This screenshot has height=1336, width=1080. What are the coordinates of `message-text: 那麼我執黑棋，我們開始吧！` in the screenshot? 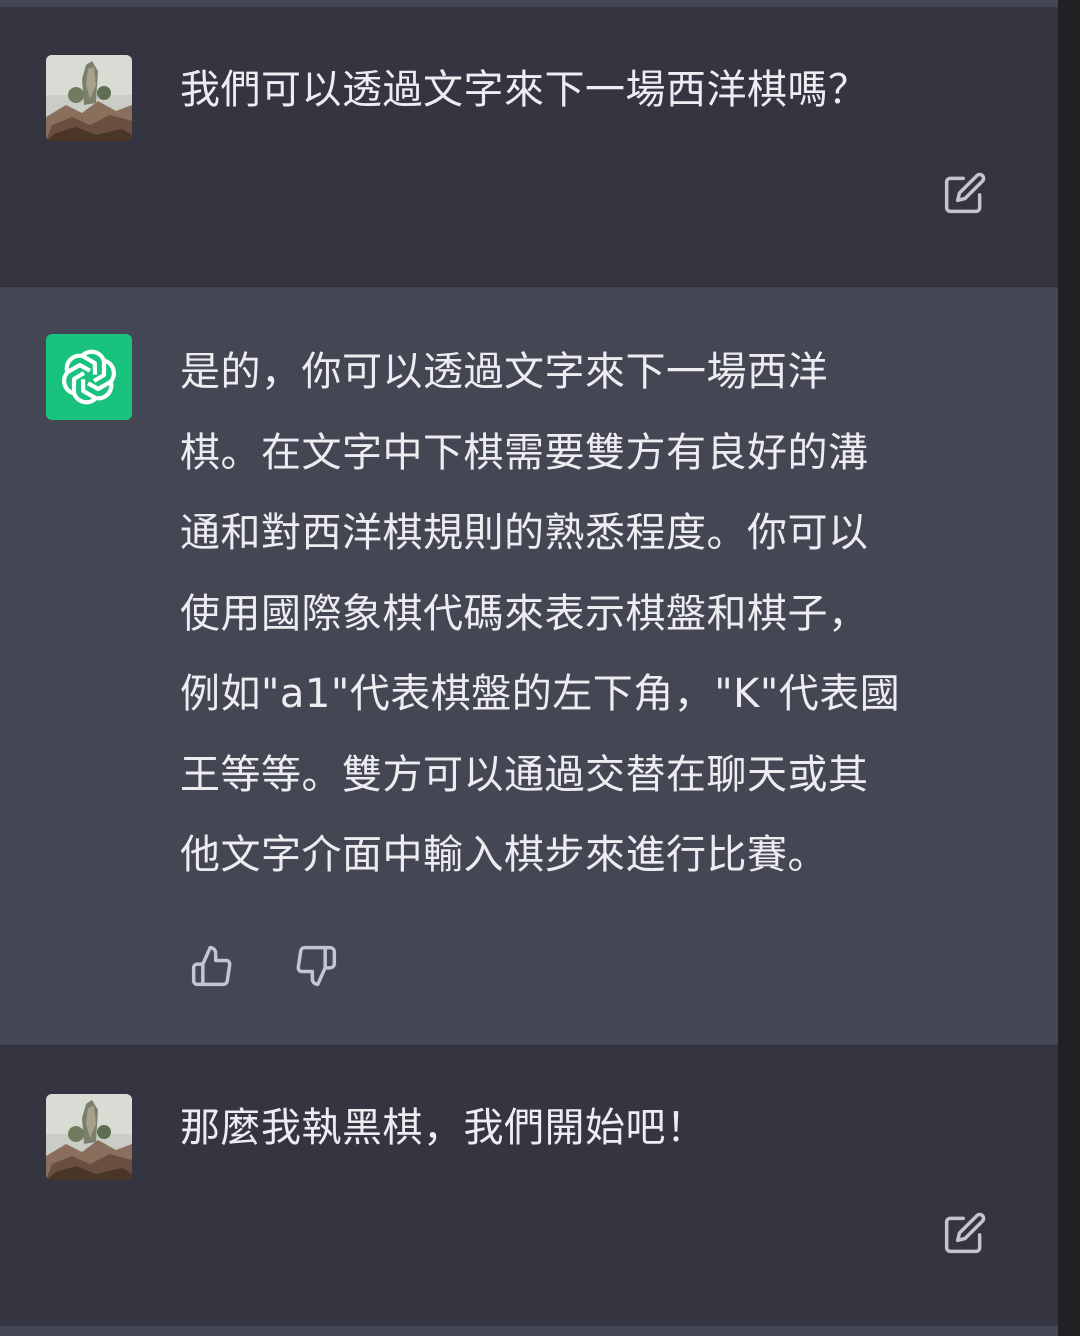 It's located at (443, 1128).